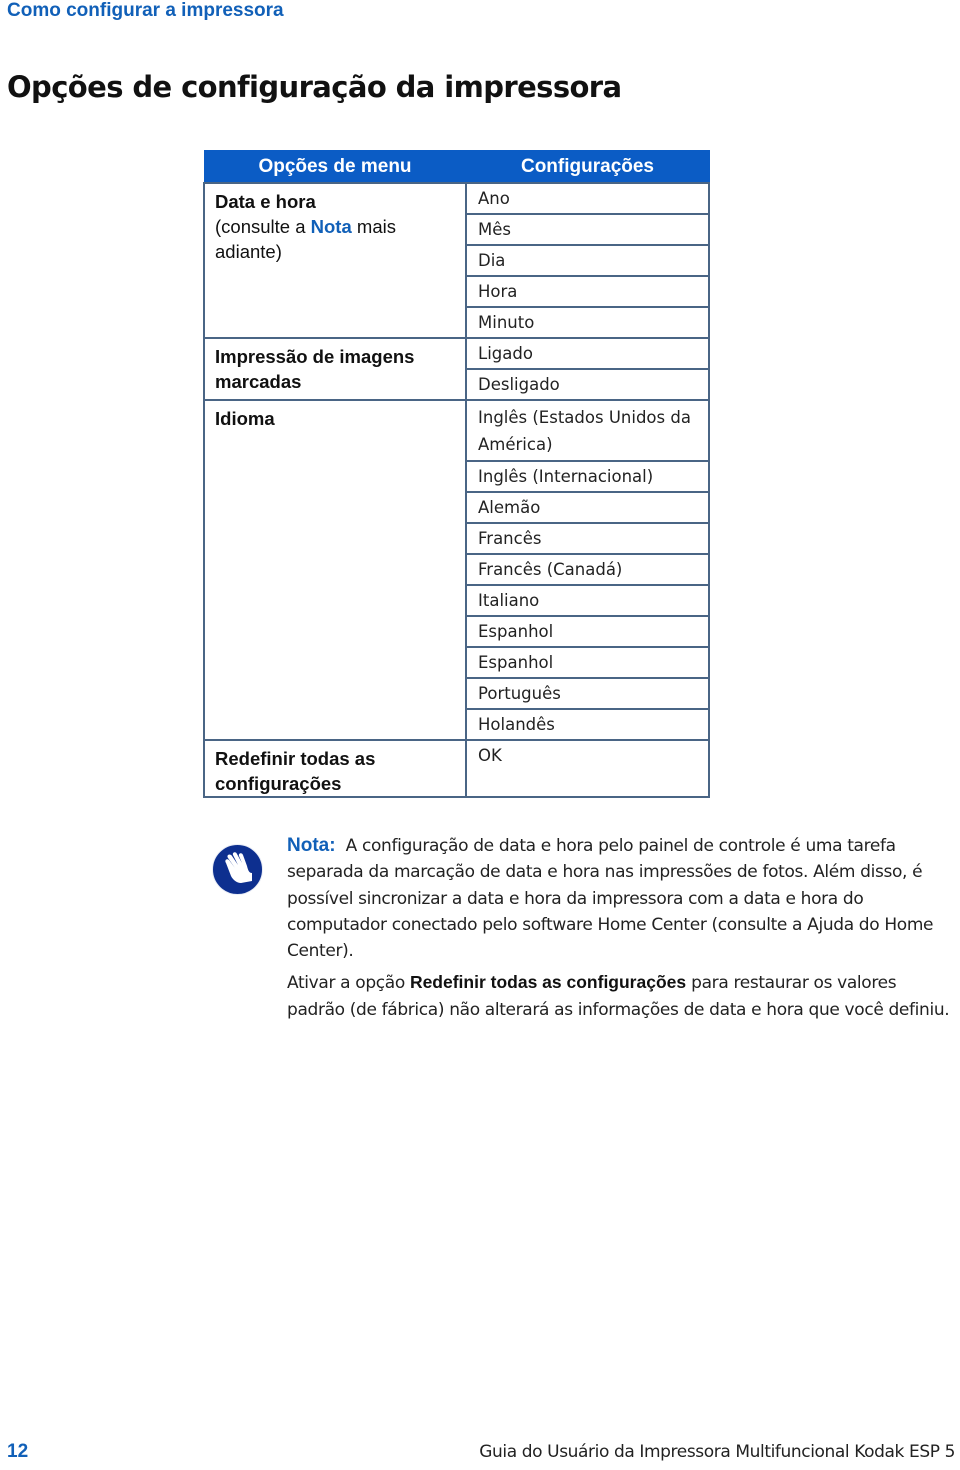 Image resolution: width=960 pixels, height=1470 pixels. Describe the element at coordinates (145, 10) in the screenshot. I see `running-head: Como configurar a impressora` at that location.